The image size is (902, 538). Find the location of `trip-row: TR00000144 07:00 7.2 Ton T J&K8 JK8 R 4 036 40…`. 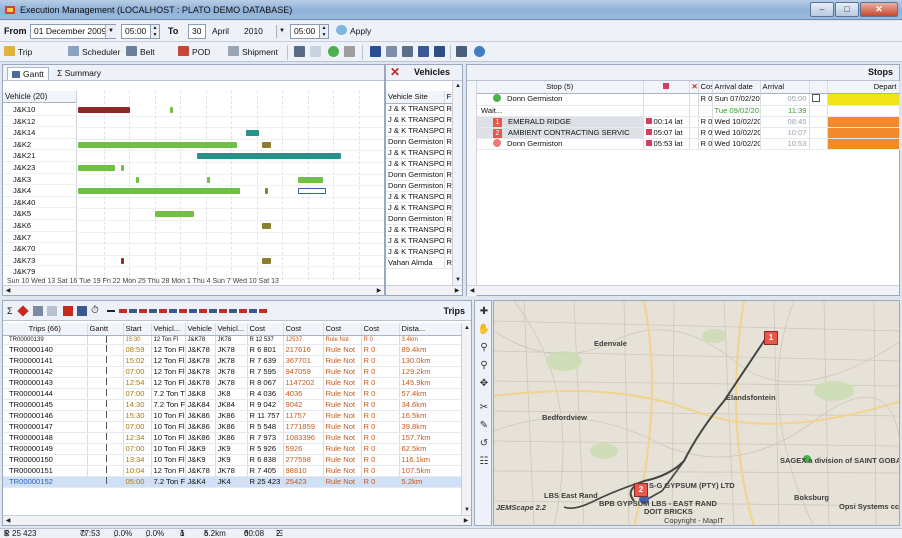

trip-row: TR00000144 07:00 7.2 Ton T J&K8 JK8 R 4 036 40… is located at coordinates (232, 394).